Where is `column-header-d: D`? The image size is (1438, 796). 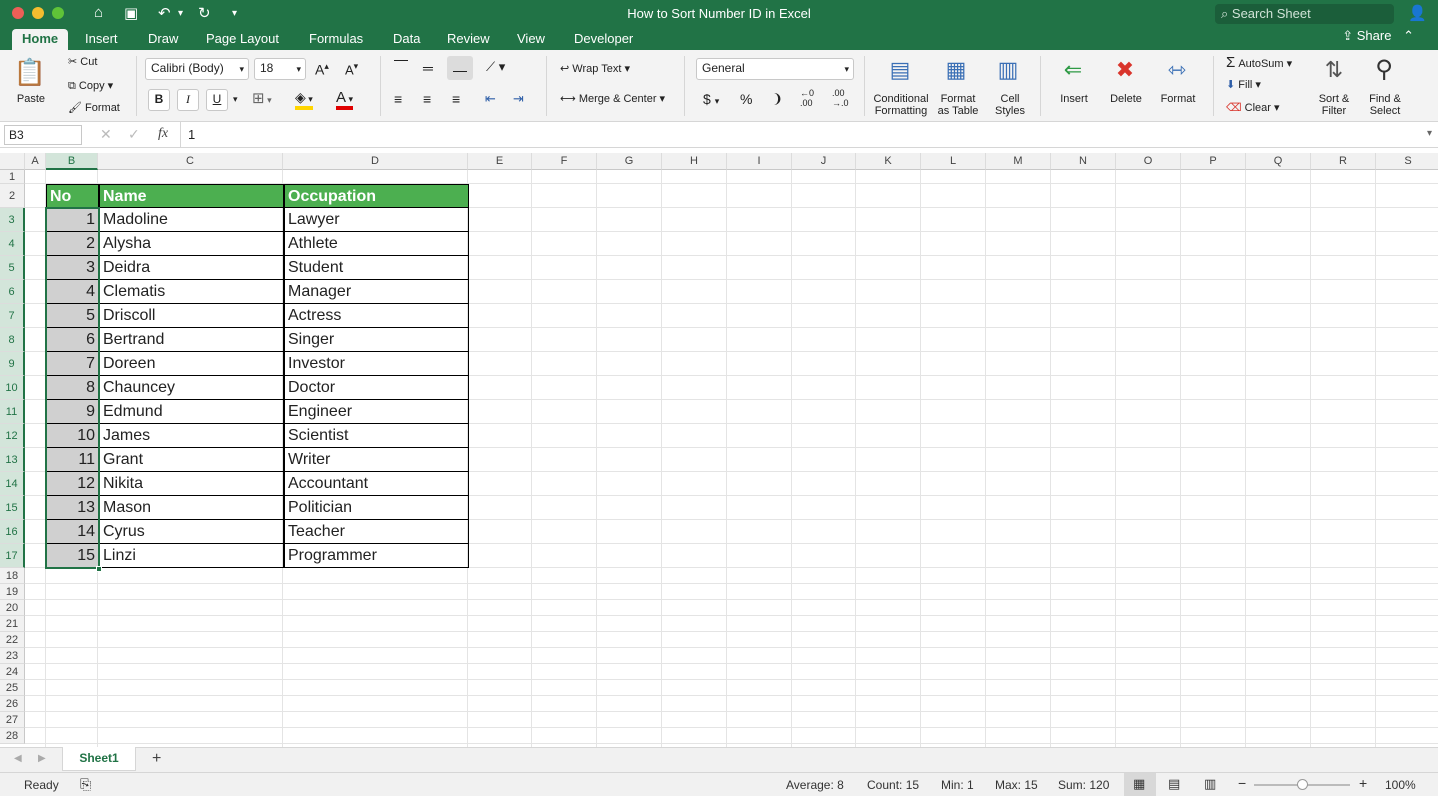
column-header-d: D is located at coordinates (375, 161).